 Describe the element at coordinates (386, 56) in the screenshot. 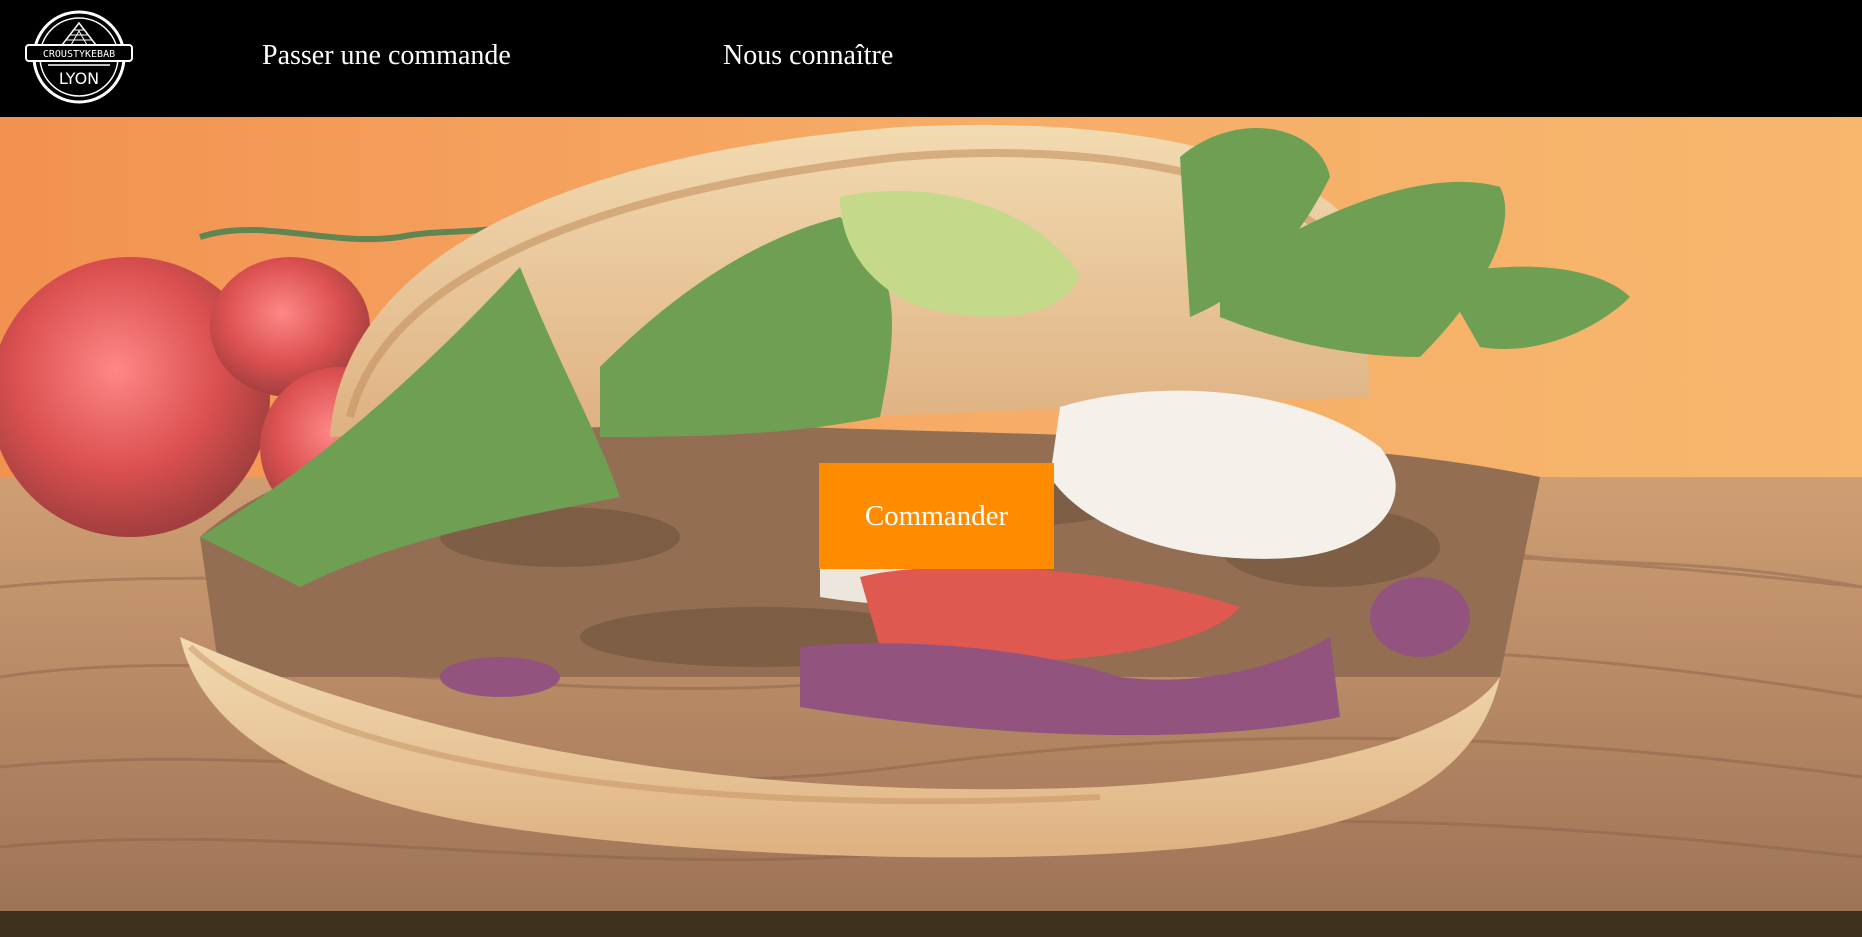

I see `nav-link-order: Passer une commande` at that location.